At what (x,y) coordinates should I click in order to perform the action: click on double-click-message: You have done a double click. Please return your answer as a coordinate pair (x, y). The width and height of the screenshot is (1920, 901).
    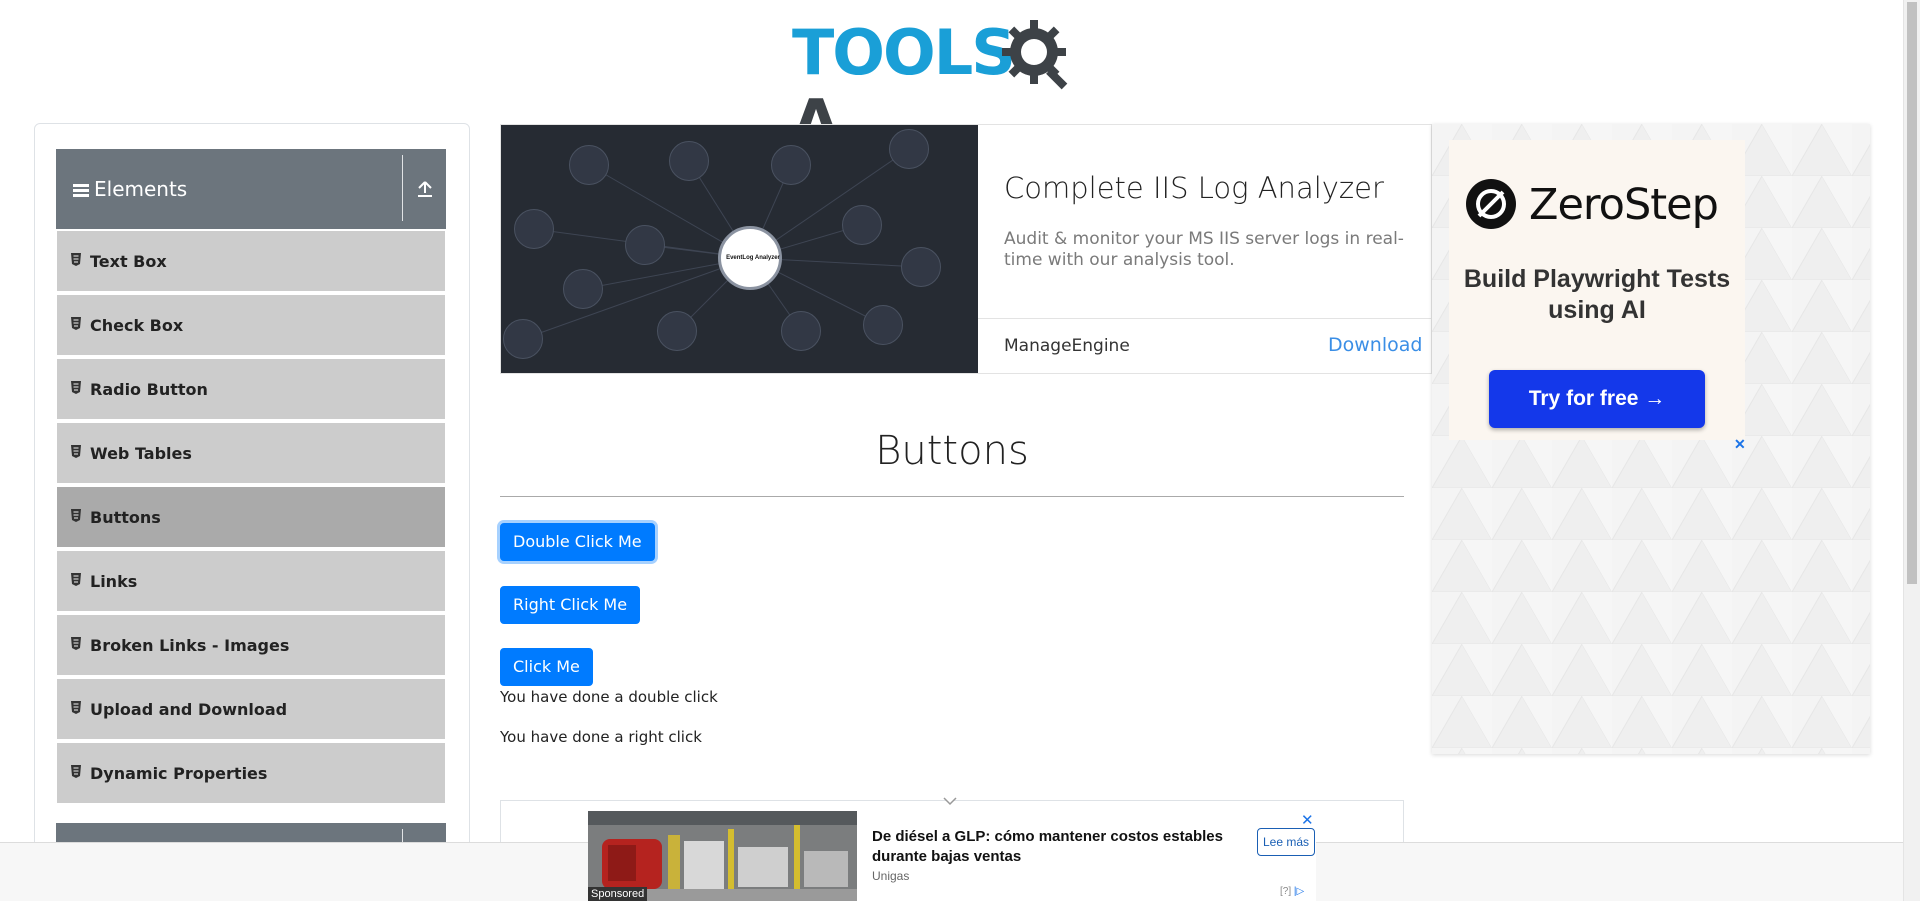
    Looking at the image, I should click on (609, 697).